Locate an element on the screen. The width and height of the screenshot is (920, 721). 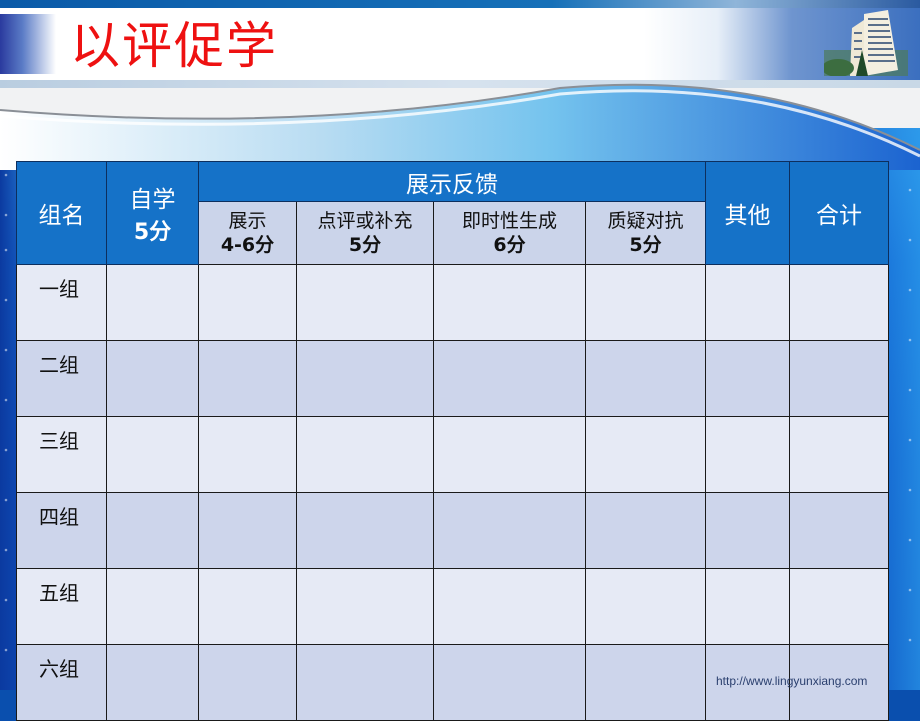
table-row: 三组 is located at coordinates (452, 454).